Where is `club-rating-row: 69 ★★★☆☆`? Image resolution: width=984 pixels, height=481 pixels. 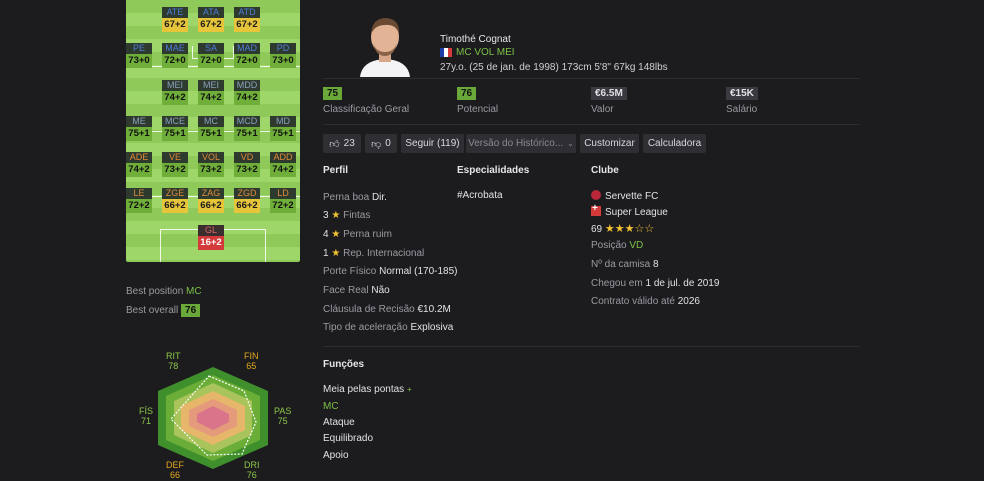
club-rating-row: 69 ★★★☆☆ is located at coordinates (622, 228).